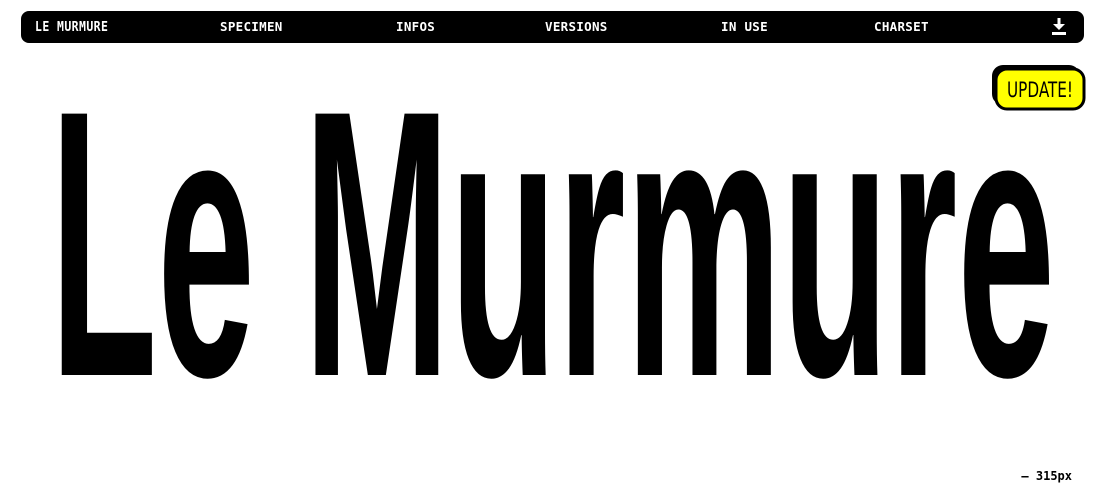 The height and width of the screenshot is (492, 1100). What do you see at coordinates (251, 27) in the screenshot?
I see `nav-link-specimen: SPECIMEN` at bounding box center [251, 27].